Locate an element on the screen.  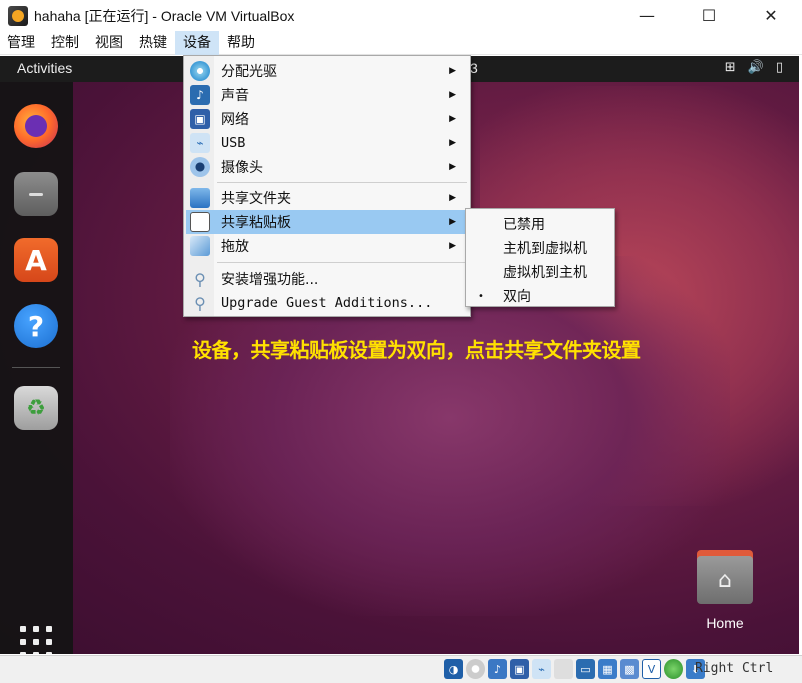
audio-icon: ♪ is located at coordinates (200, 95).